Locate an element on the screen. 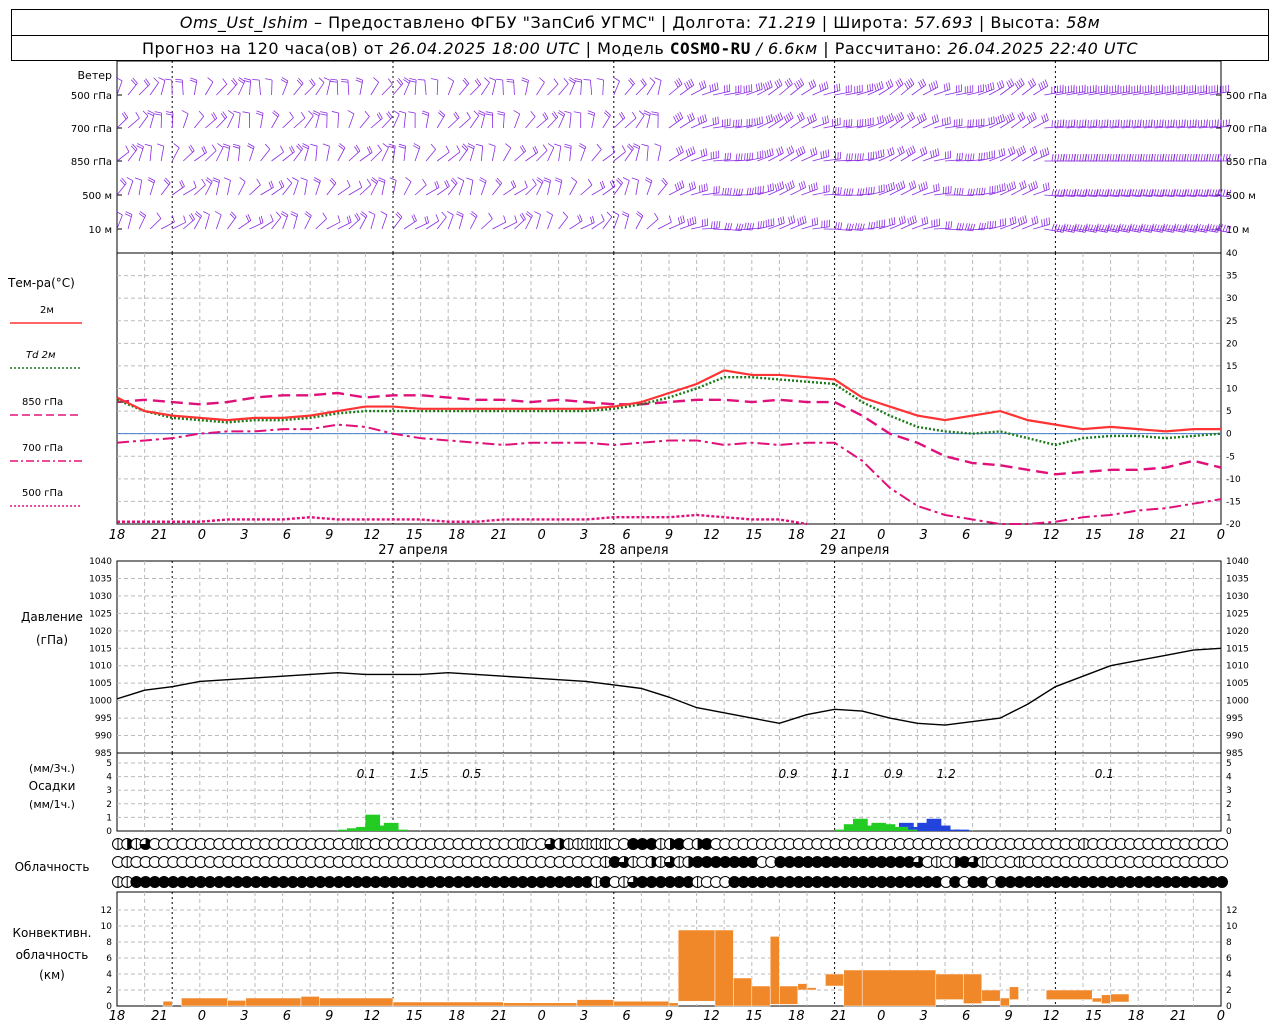 This screenshot has height=1024, width=1280. hour-label: 12 is located at coordinates (371, 1016).